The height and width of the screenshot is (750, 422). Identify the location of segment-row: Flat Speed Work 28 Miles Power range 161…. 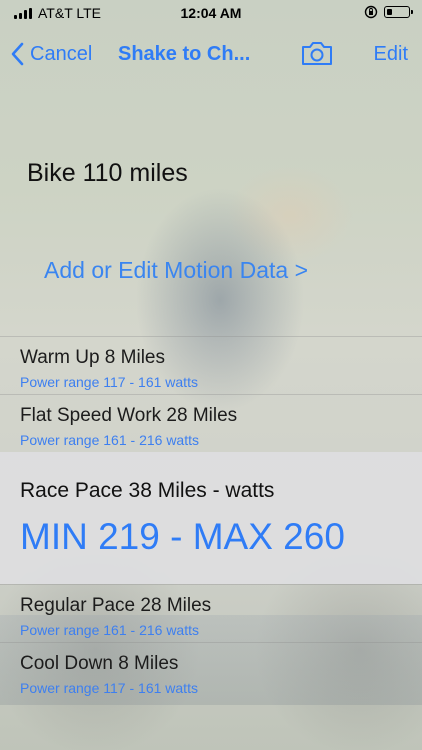
(211, 423).